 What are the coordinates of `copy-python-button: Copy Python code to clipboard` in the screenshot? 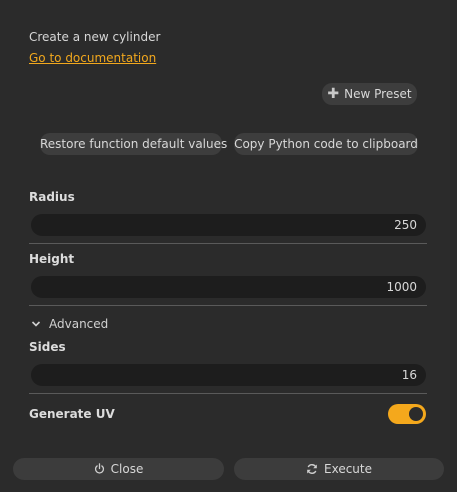 It's located at (326, 144).